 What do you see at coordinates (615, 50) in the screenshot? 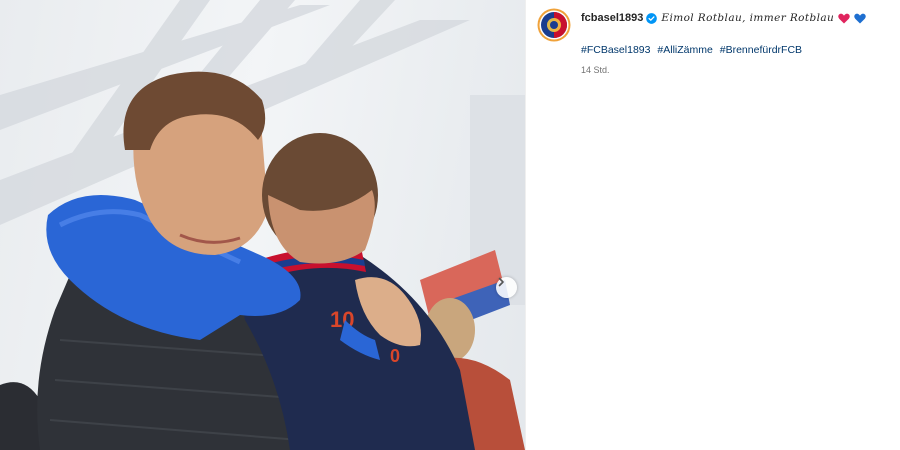
I see `hashtag-link: #FCBasel1893` at bounding box center [615, 50].